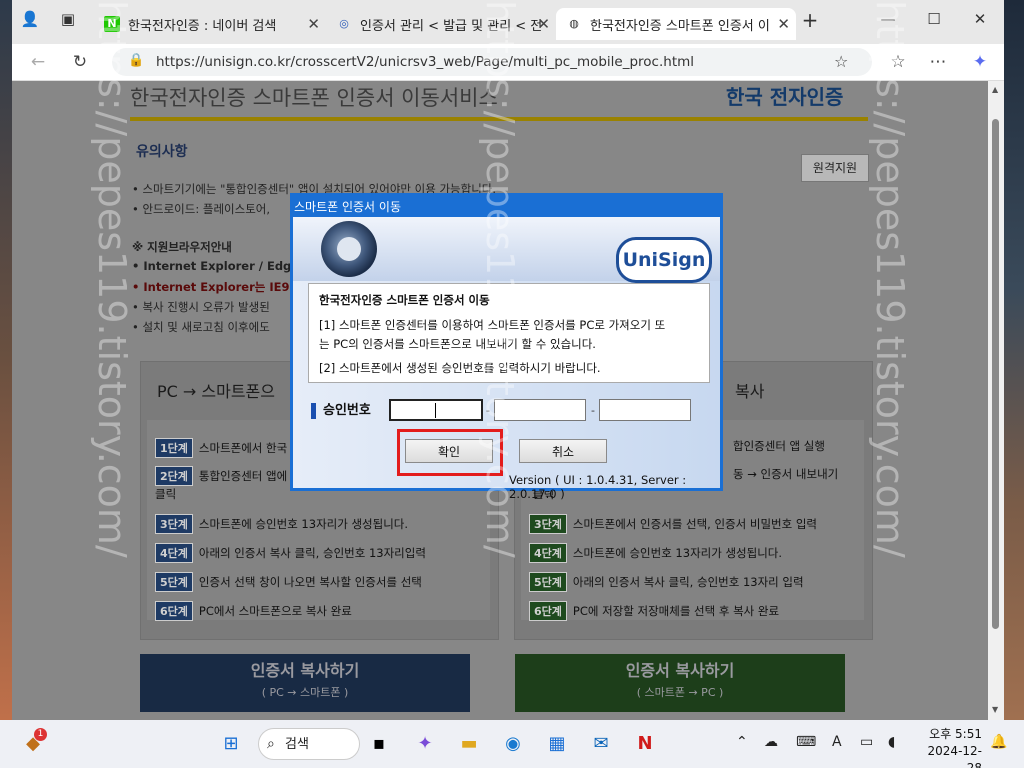  I want to click on step-item: 동 → 인증서 내보내기, so click(786, 474).